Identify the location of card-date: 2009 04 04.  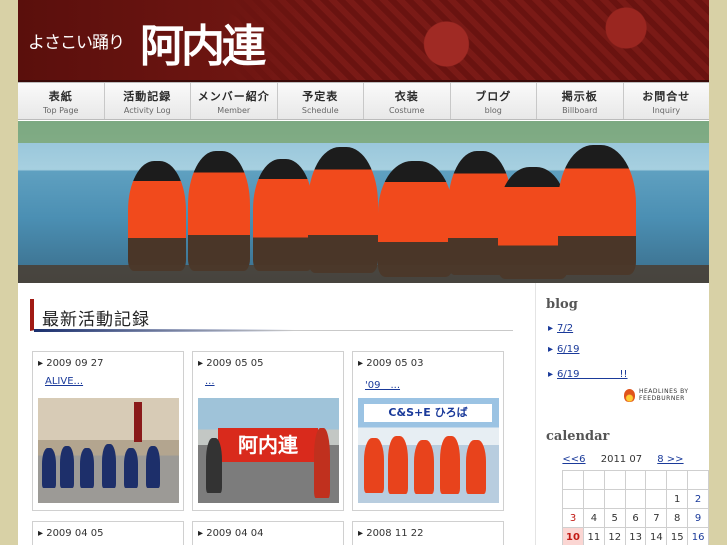
(230, 533).